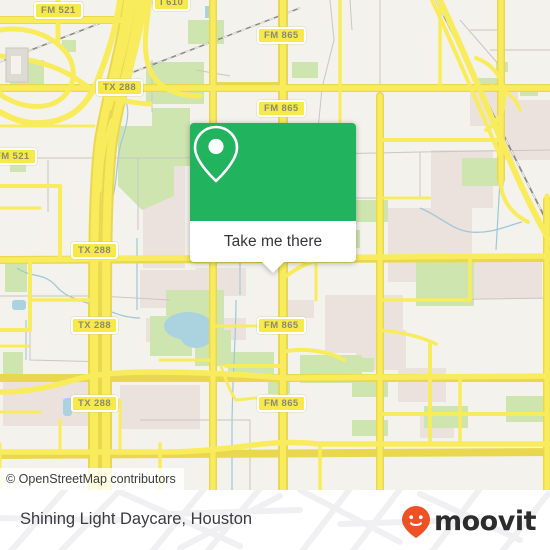 The image size is (550, 550). What do you see at coordinates (416, 522) in the screenshot?
I see `moovit-pin-smiley-icon` at bounding box center [416, 522].